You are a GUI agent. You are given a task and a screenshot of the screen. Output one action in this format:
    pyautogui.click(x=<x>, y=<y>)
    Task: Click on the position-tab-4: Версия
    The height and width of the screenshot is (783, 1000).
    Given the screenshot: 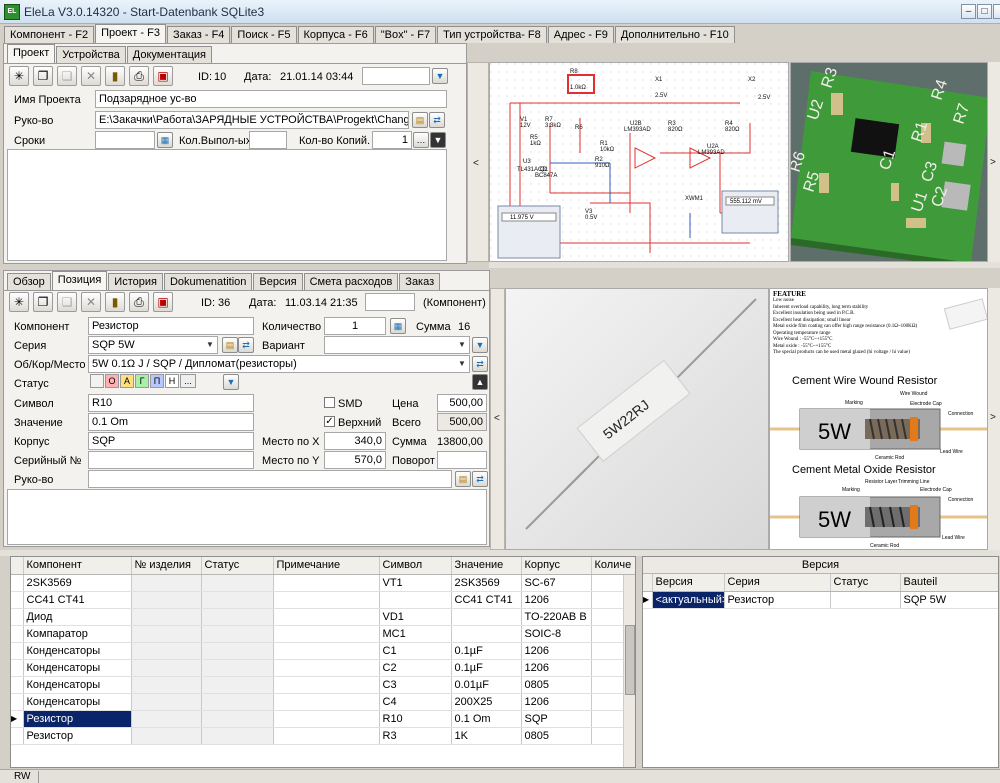 What is the action you would take?
    pyautogui.click(x=278, y=281)
    